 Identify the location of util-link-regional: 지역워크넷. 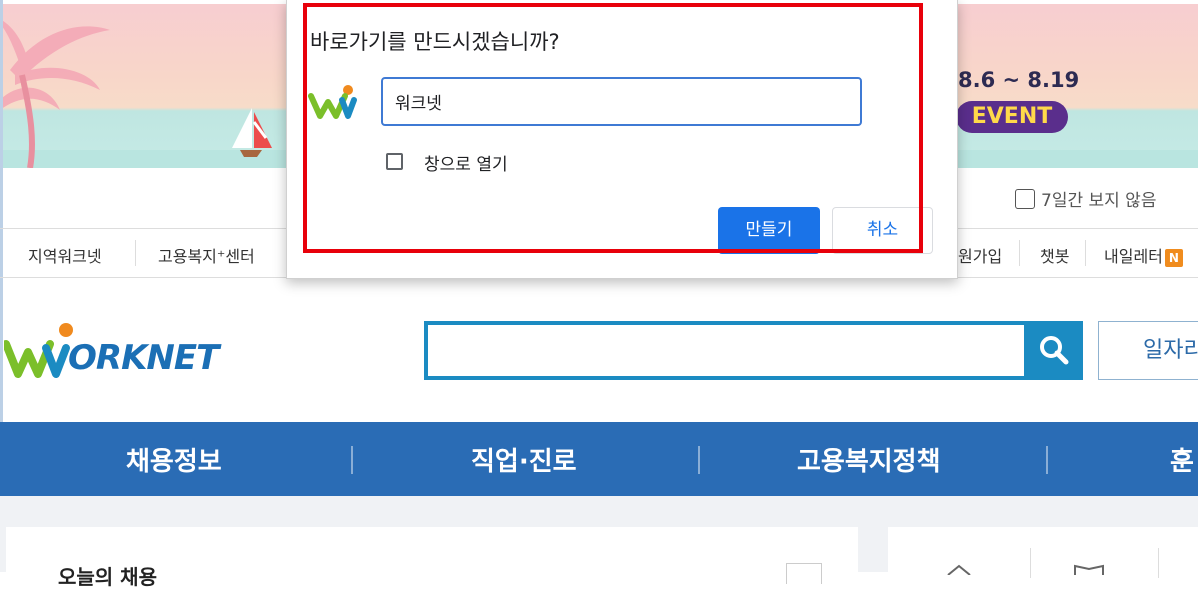
(65, 255).